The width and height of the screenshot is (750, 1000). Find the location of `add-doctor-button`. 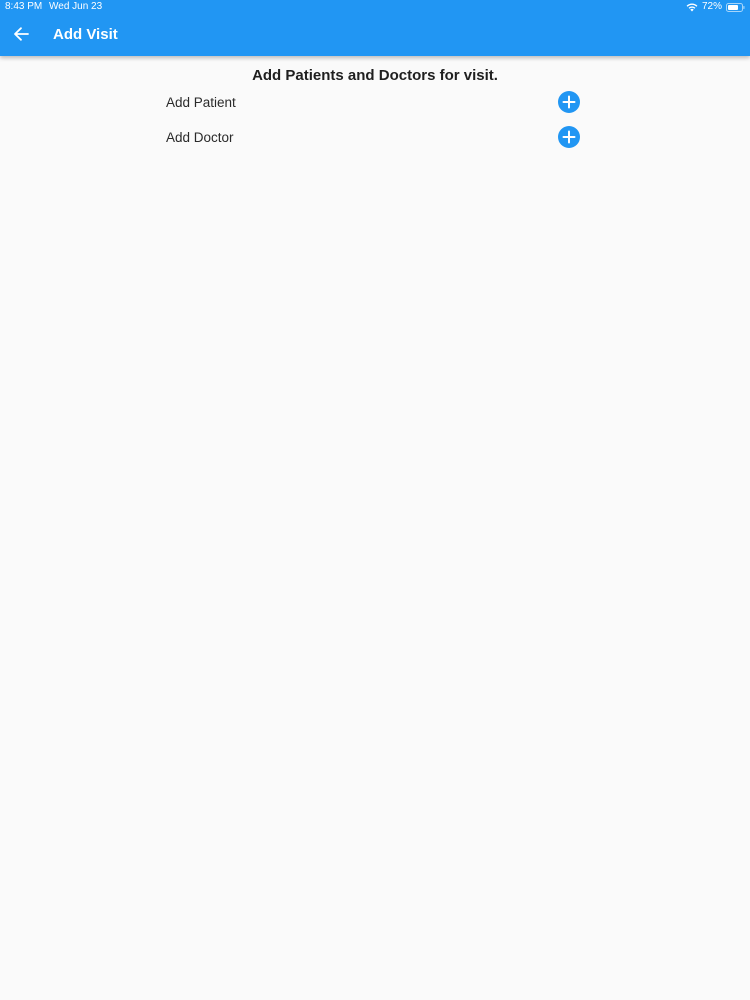

add-doctor-button is located at coordinates (569, 137).